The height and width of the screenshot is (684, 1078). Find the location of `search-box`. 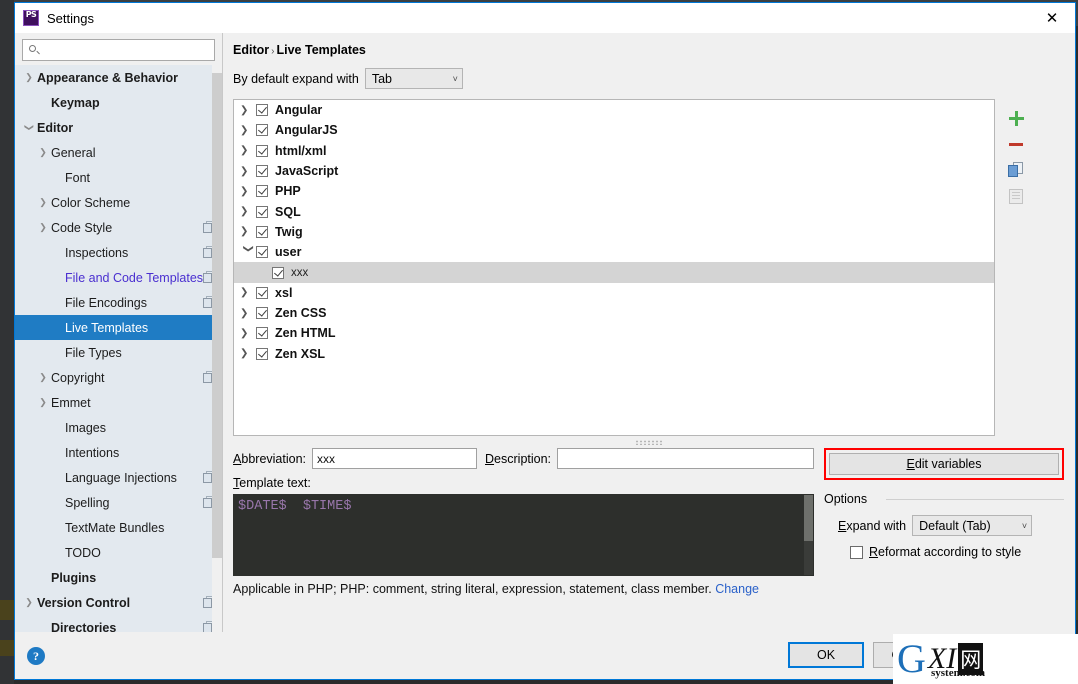

search-box is located at coordinates (119, 50).